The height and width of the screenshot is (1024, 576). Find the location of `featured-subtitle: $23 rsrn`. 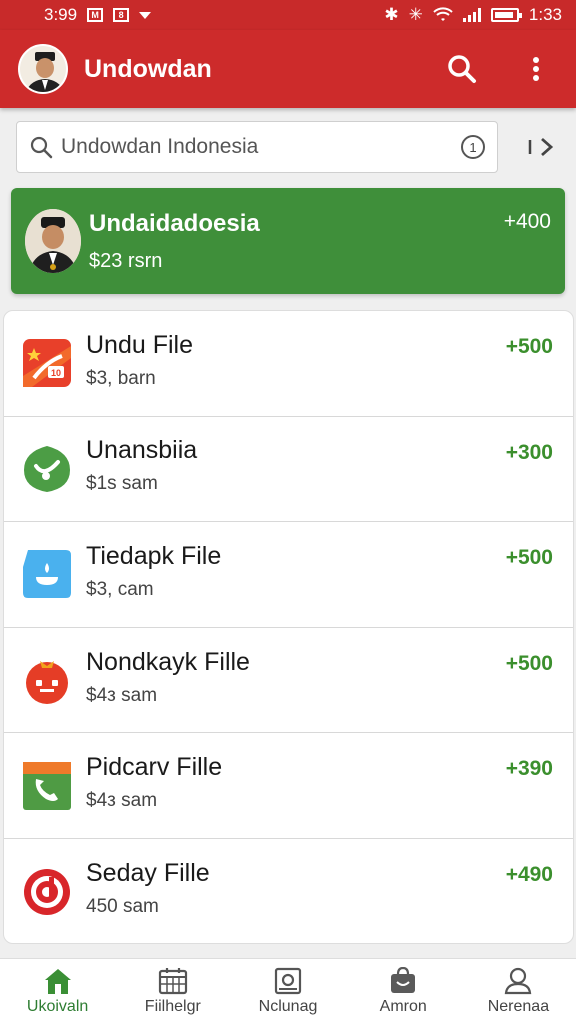

featured-subtitle: $23 rsrn is located at coordinates (126, 260).